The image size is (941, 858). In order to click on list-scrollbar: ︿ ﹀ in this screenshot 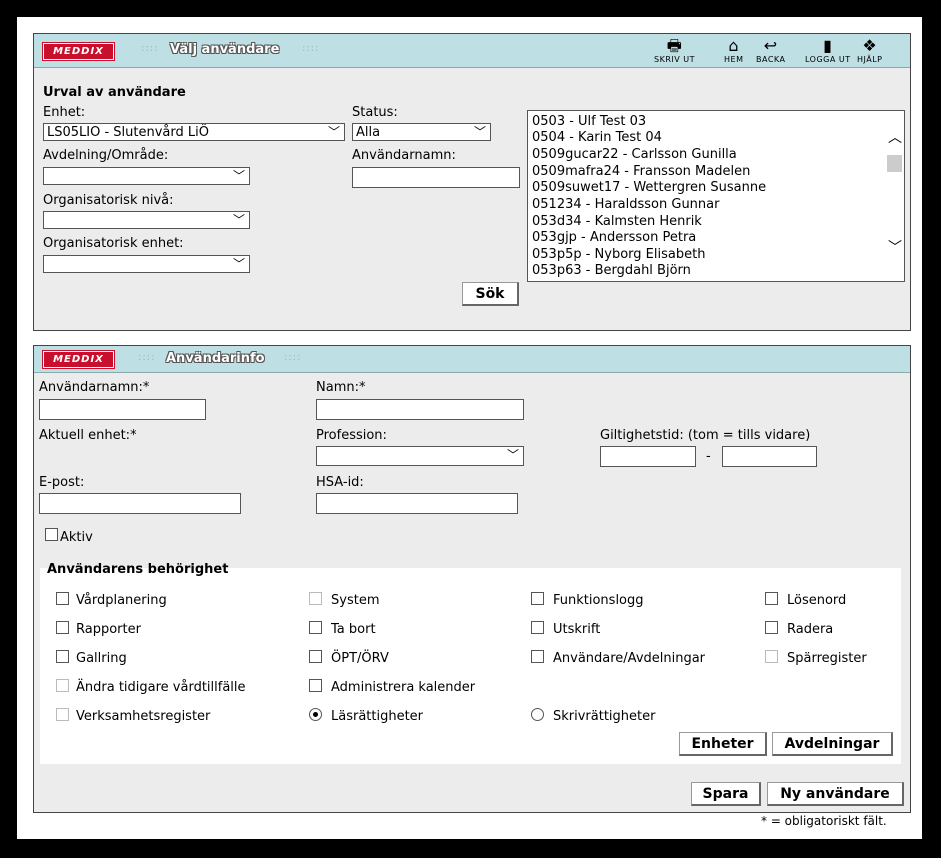, I will do `click(894, 195)`.